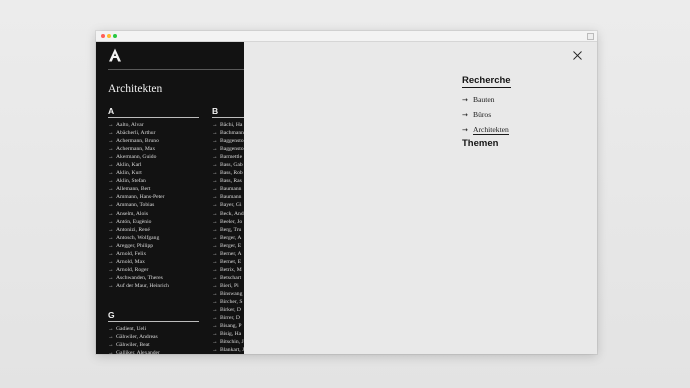 This screenshot has height=388, width=690. I want to click on architect-link: → Antón, Eugènio, so click(153, 222).